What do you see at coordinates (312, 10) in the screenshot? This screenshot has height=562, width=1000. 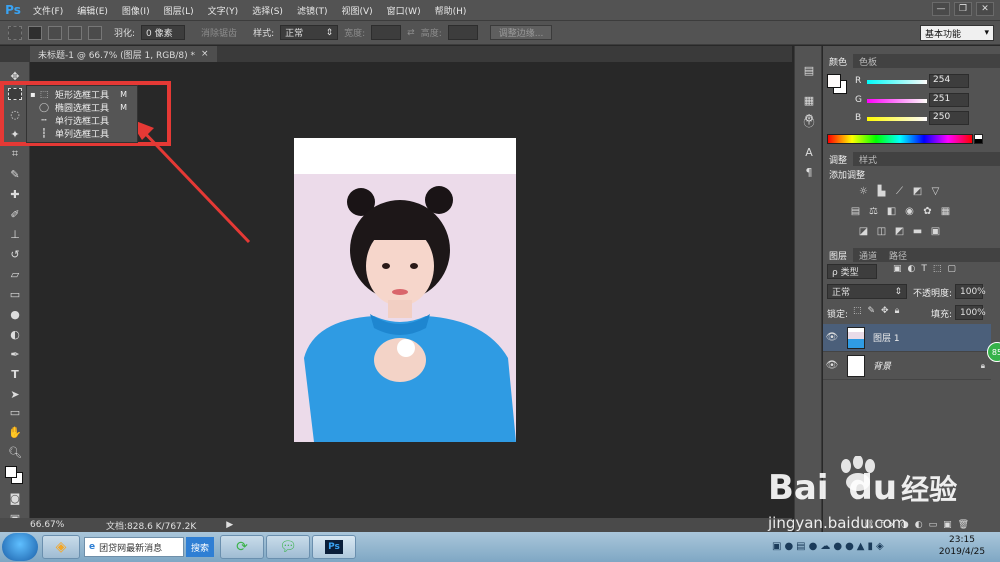 I see `menu-filter: 滤镜(T)` at bounding box center [312, 10].